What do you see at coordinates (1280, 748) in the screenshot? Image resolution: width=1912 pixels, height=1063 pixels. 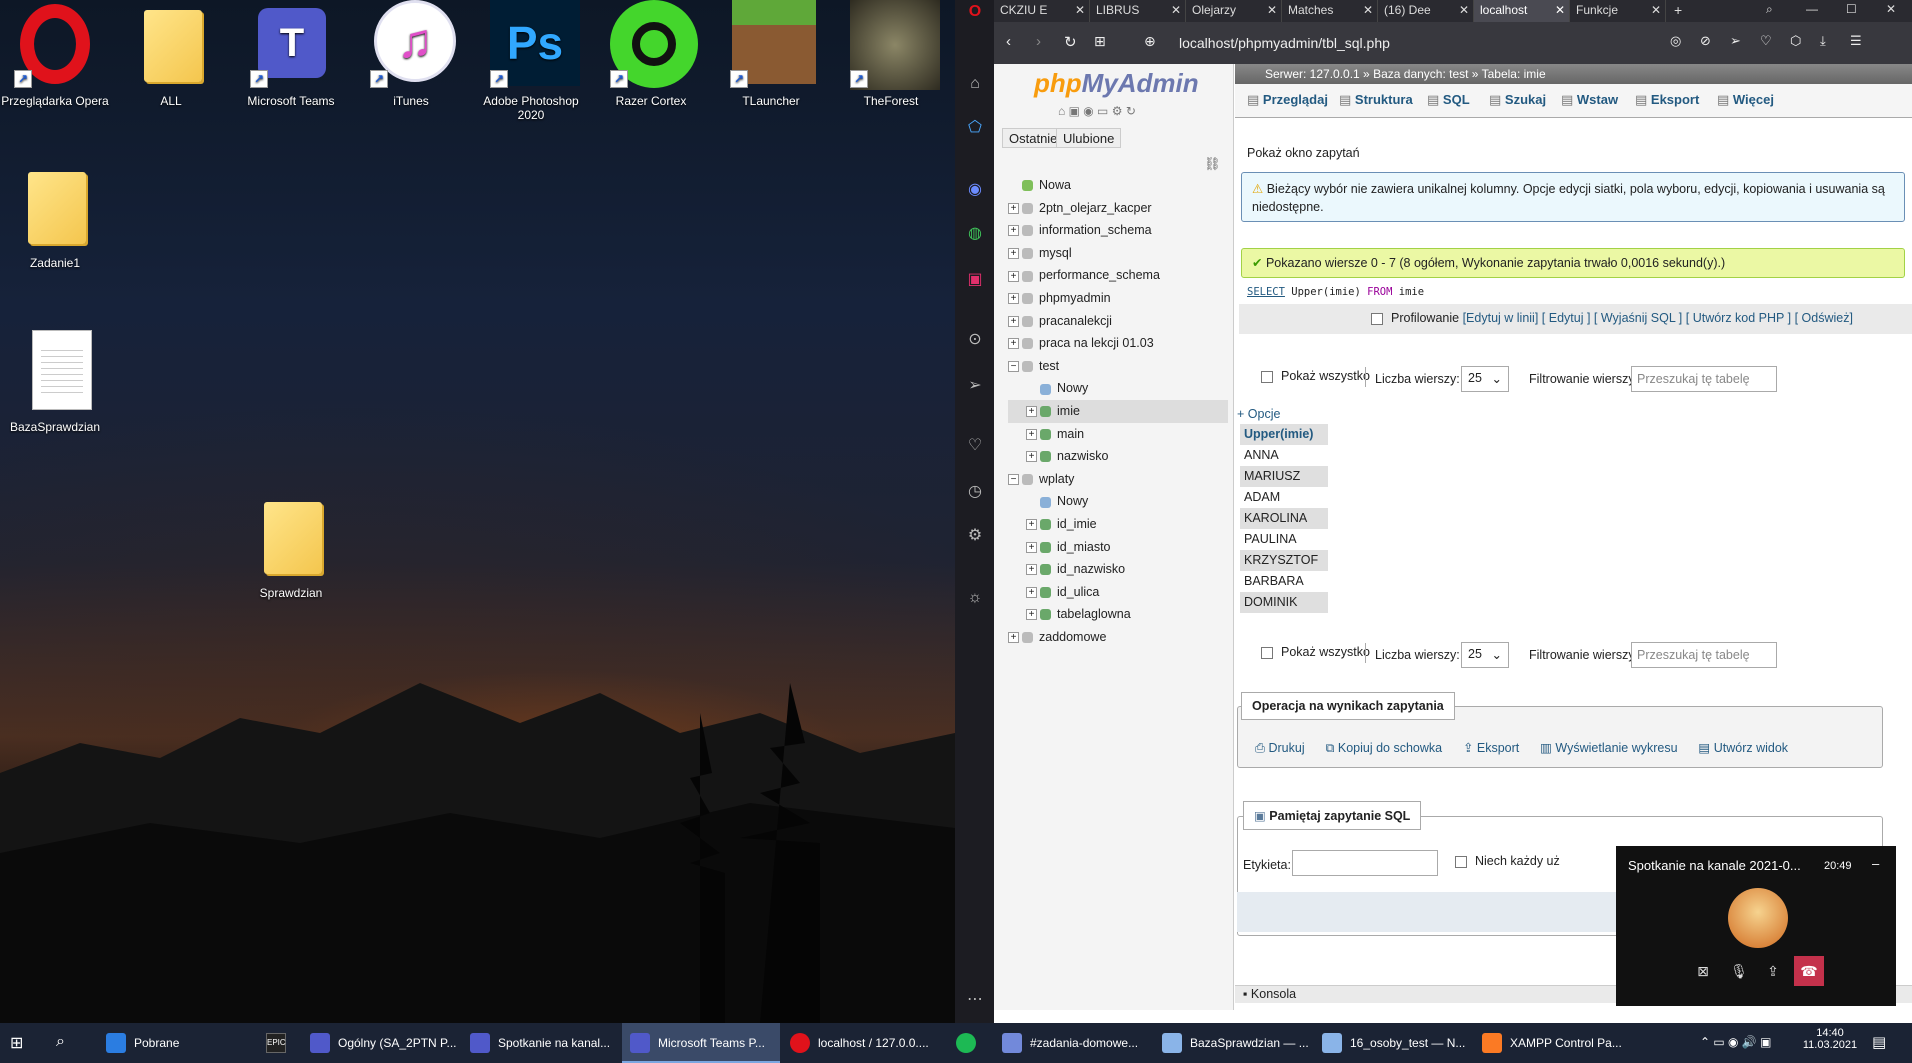 I see `print-link: ⎙ Drukuj` at bounding box center [1280, 748].